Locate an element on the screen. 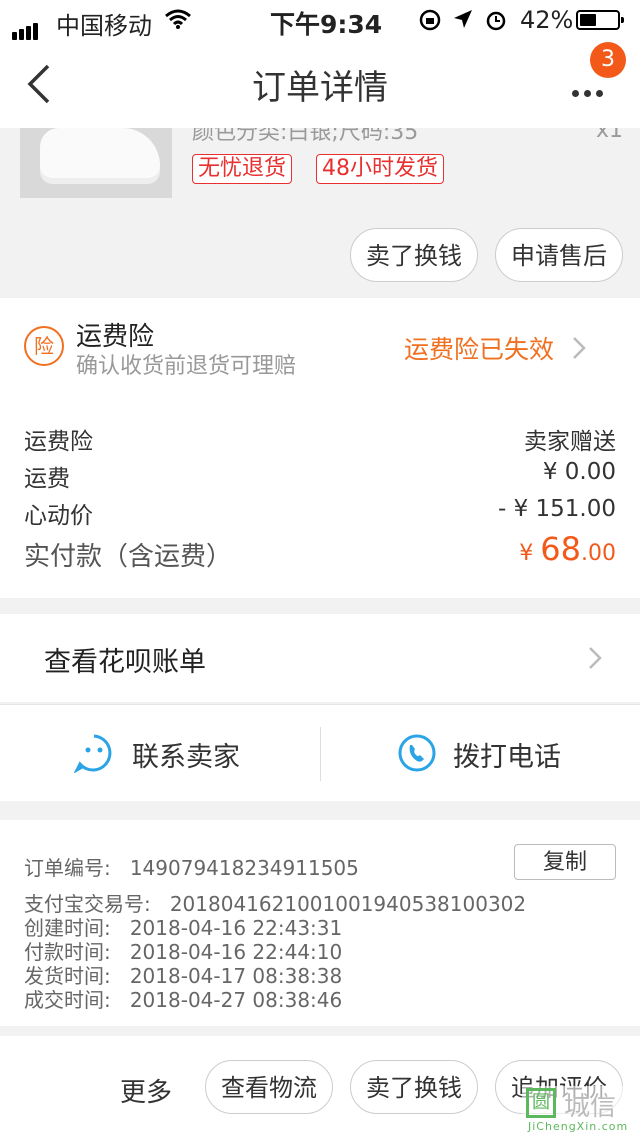  product-variant: 颜色分类:白银;尺码:35 is located at coordinates (305, 136).